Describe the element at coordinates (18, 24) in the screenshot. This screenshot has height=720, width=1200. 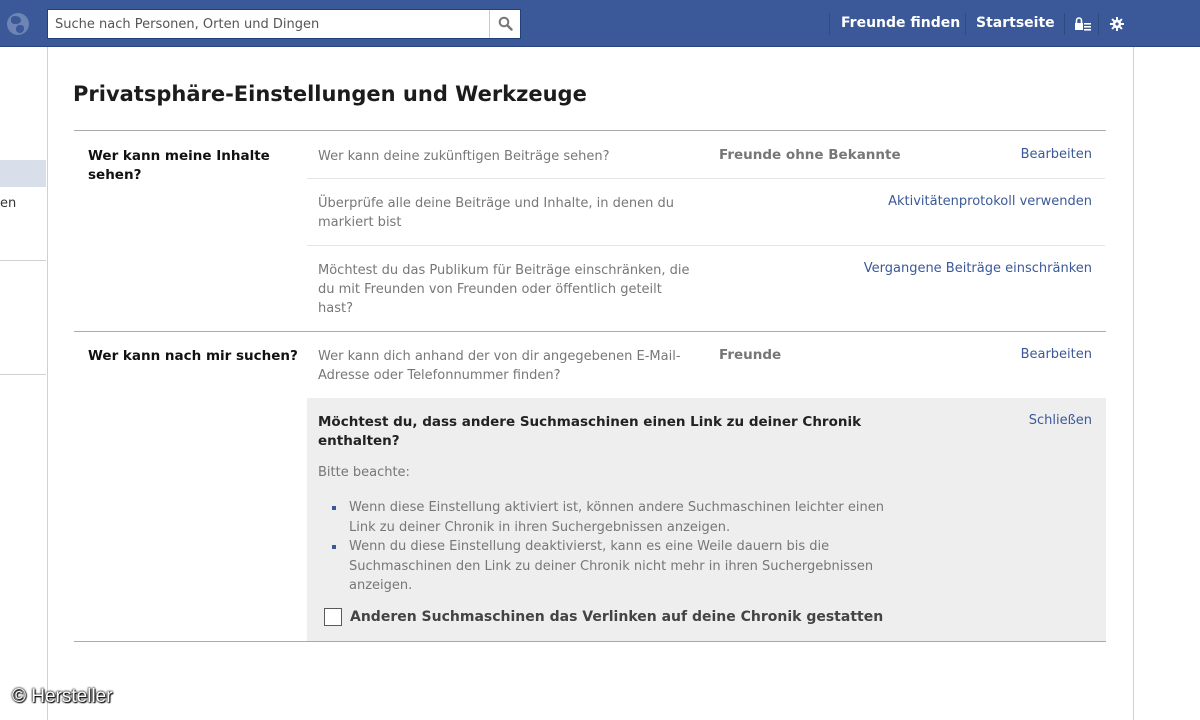
I see `notifications-globe-icon` at that location.